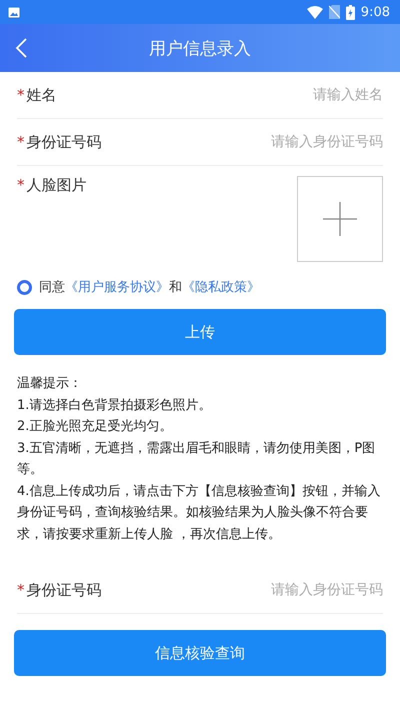  Describe the element at coordinates (314, 12) in the screenshot. I see `wifi-icon` at that location.